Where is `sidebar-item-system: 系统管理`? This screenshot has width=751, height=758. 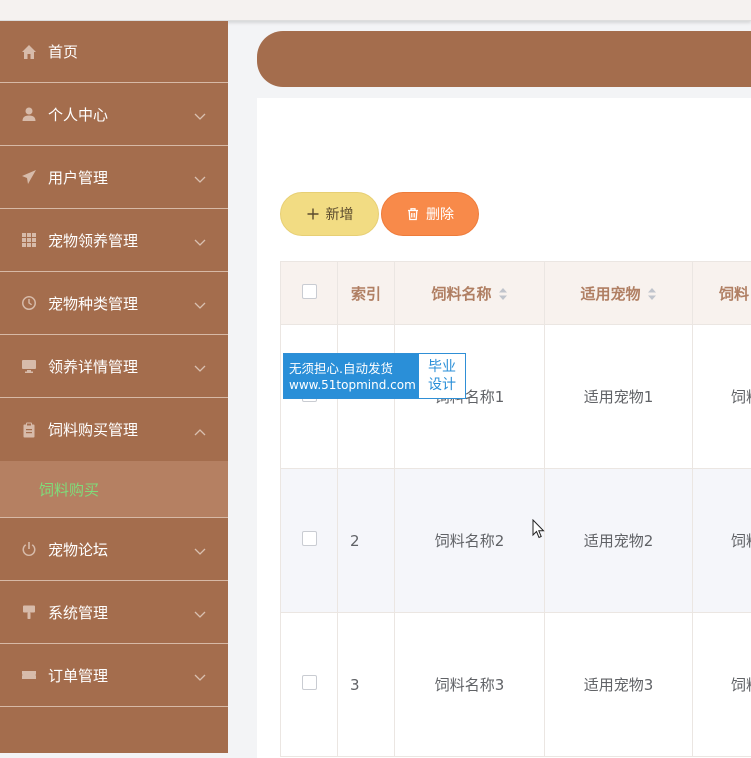 sidebar-item-system: 系统管理 is located at coordinates (114, 612).